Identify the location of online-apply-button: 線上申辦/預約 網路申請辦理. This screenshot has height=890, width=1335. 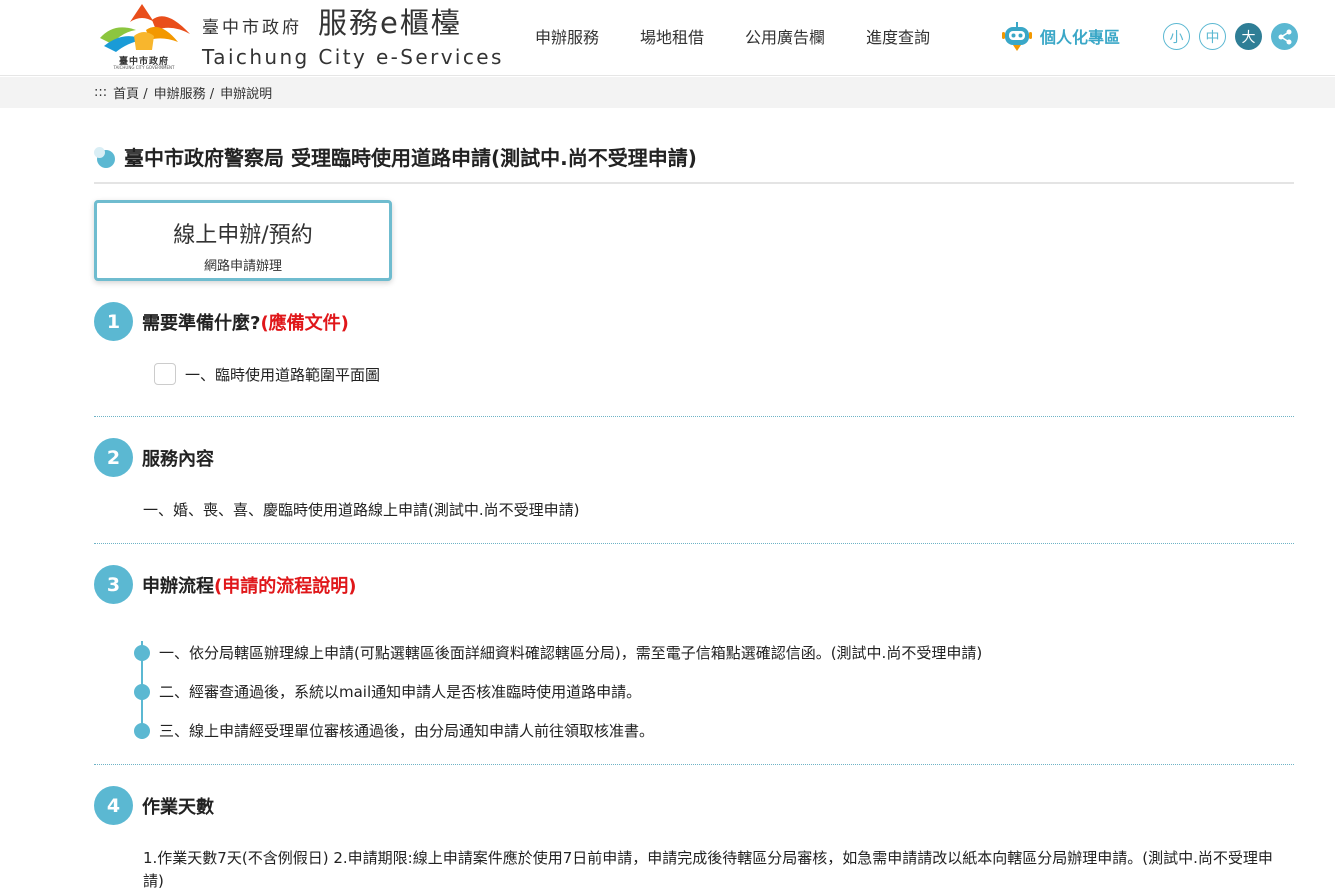
(243, 240).